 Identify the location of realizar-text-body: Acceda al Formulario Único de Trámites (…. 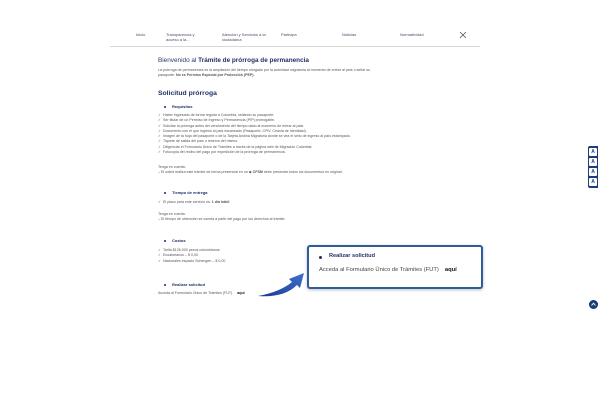
(195, 293).